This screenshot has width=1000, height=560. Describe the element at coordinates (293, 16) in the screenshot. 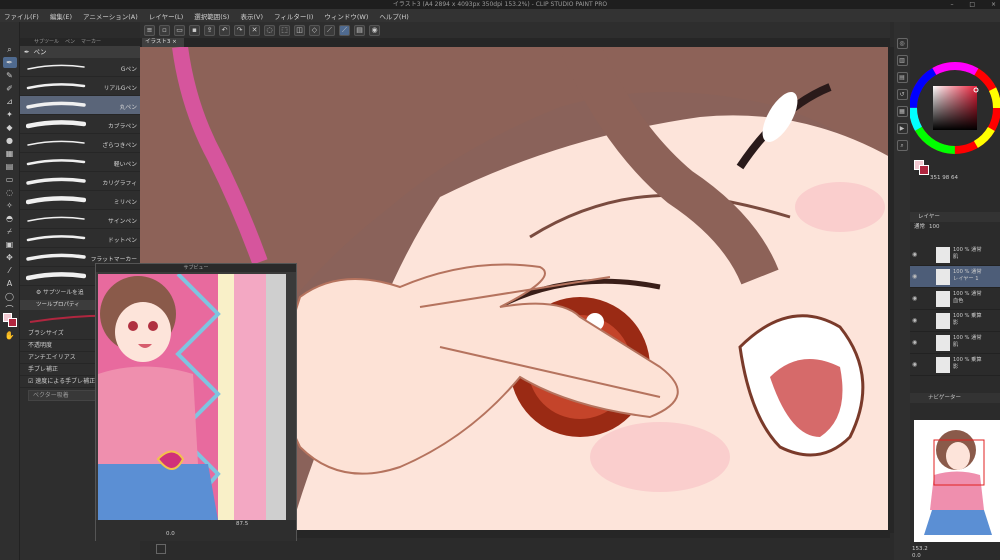

I see `menu-filter: フィルター(I)` at that location.